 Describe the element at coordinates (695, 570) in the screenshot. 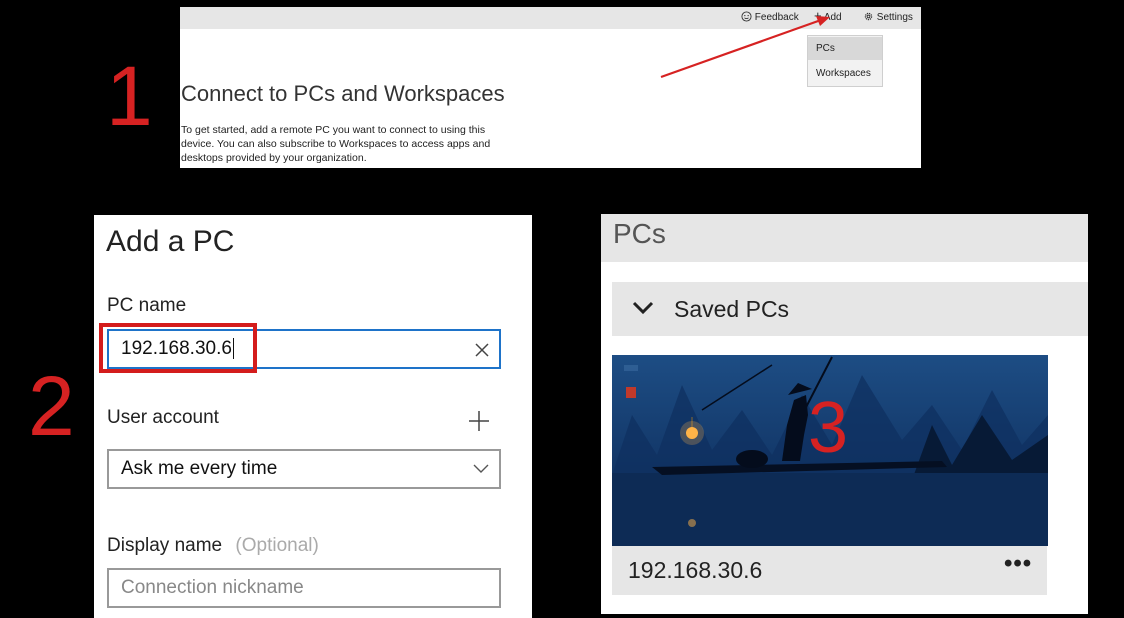

I see `pc-tile-name: 192.168.30.6` at that location.